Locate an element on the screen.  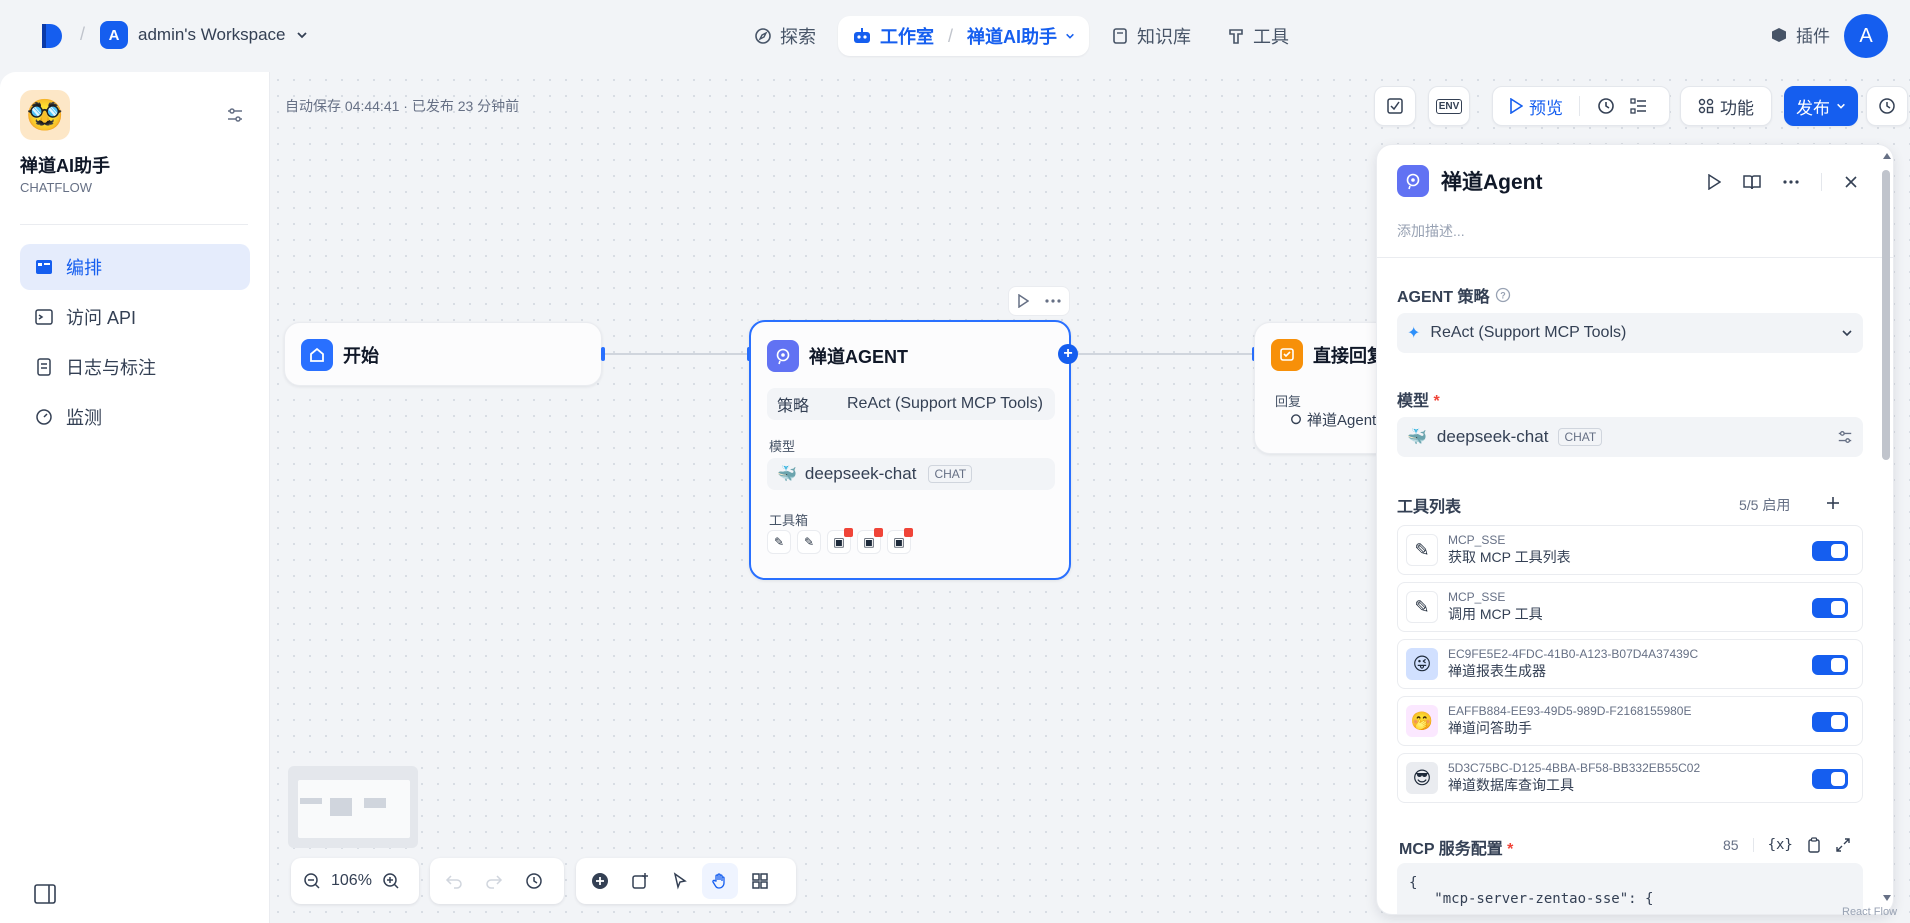
checklist-icon is located at coordinates (1639, 106).